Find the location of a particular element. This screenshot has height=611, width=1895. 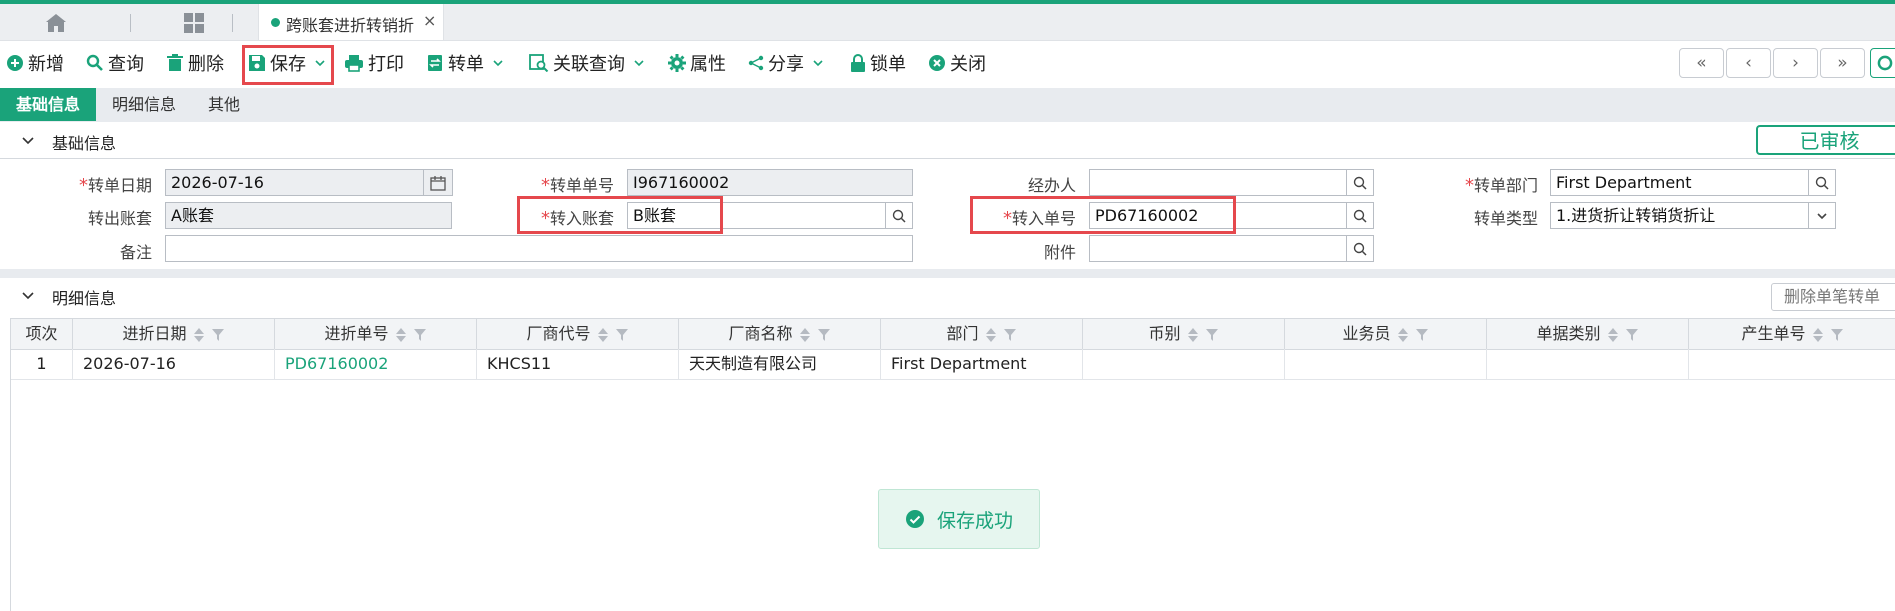

section-tab-strip is located at coordinates (947, 105).